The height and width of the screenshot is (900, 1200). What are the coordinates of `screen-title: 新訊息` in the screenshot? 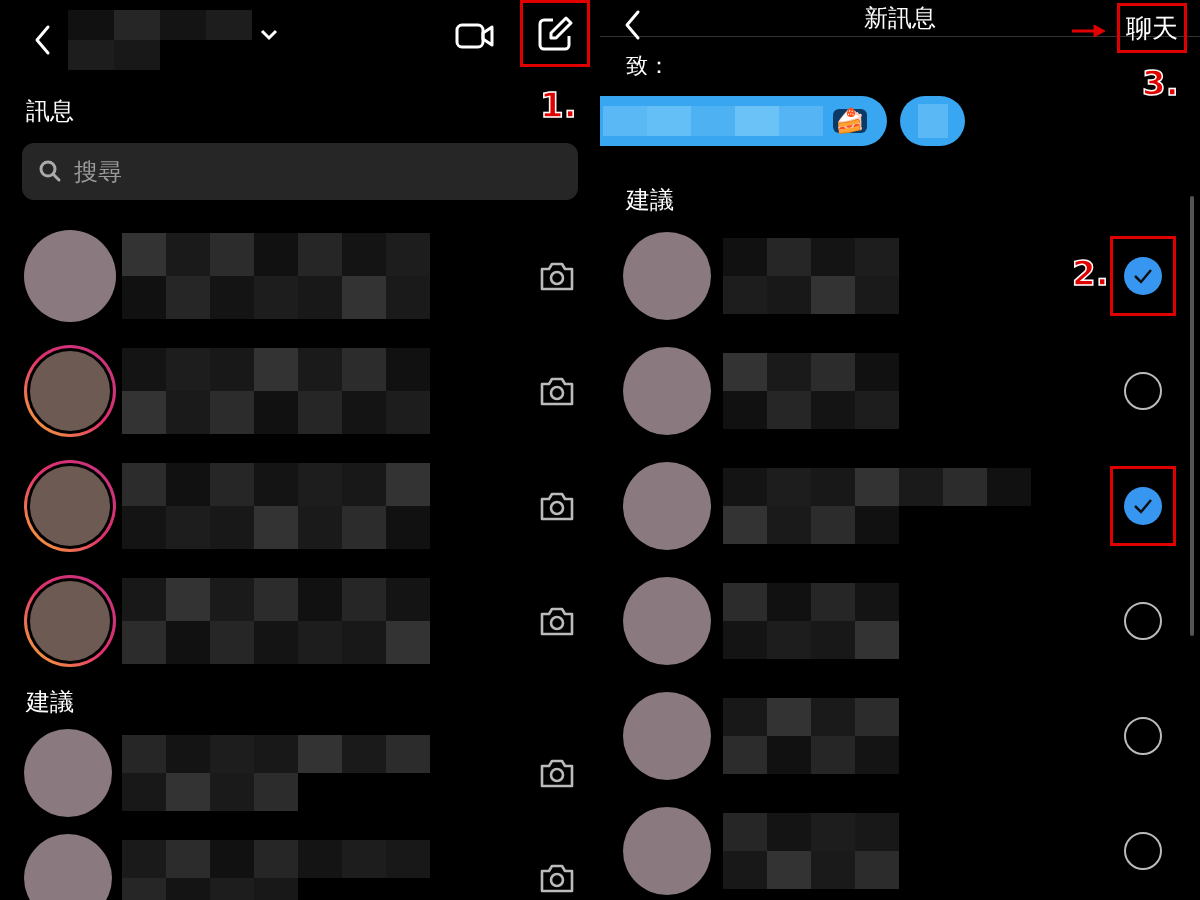 It's located at (900, 18).